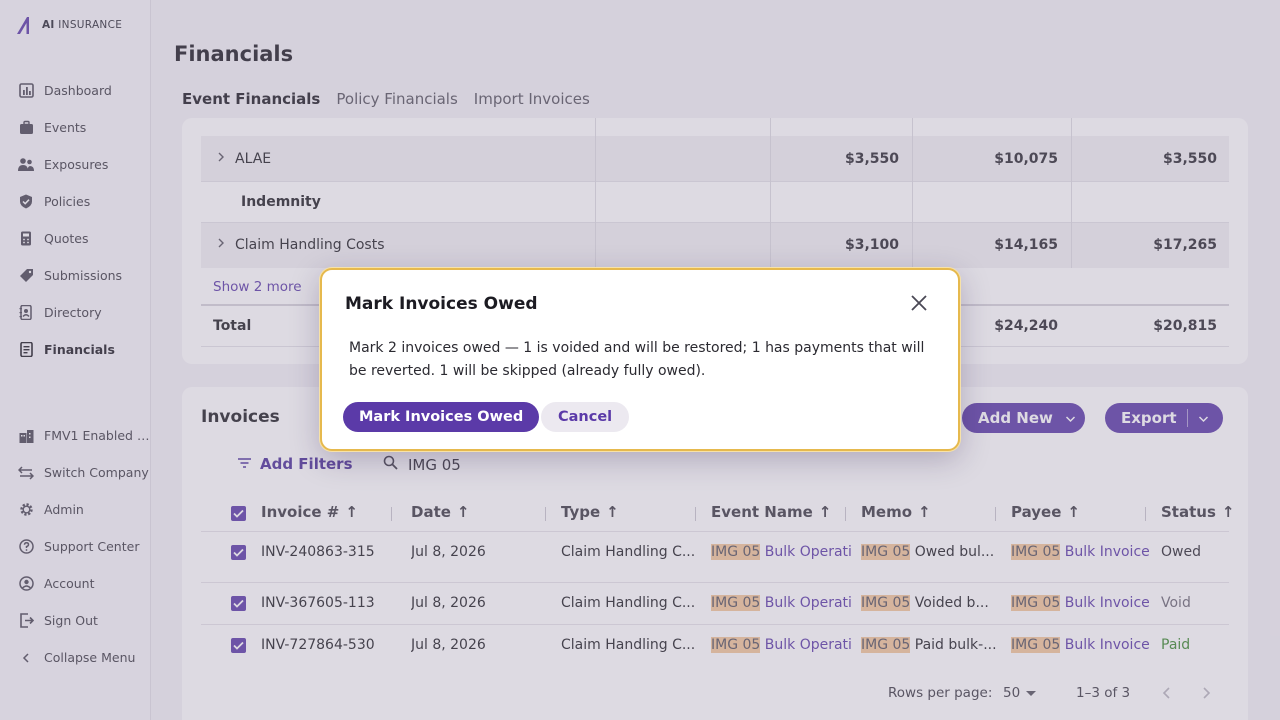  I want to click on cancel-button: Cancel, so click(585, 417).